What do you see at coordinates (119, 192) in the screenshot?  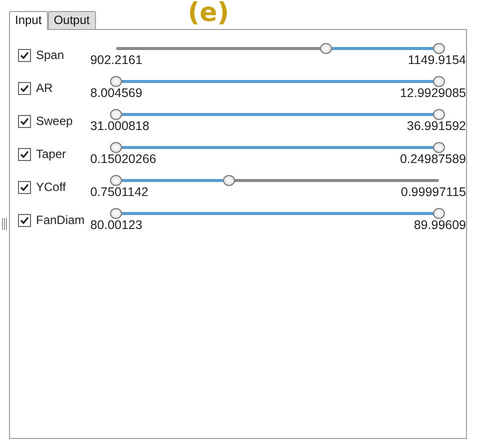 I see `min-value: 0.7501142` at bounding box center [119, 192].